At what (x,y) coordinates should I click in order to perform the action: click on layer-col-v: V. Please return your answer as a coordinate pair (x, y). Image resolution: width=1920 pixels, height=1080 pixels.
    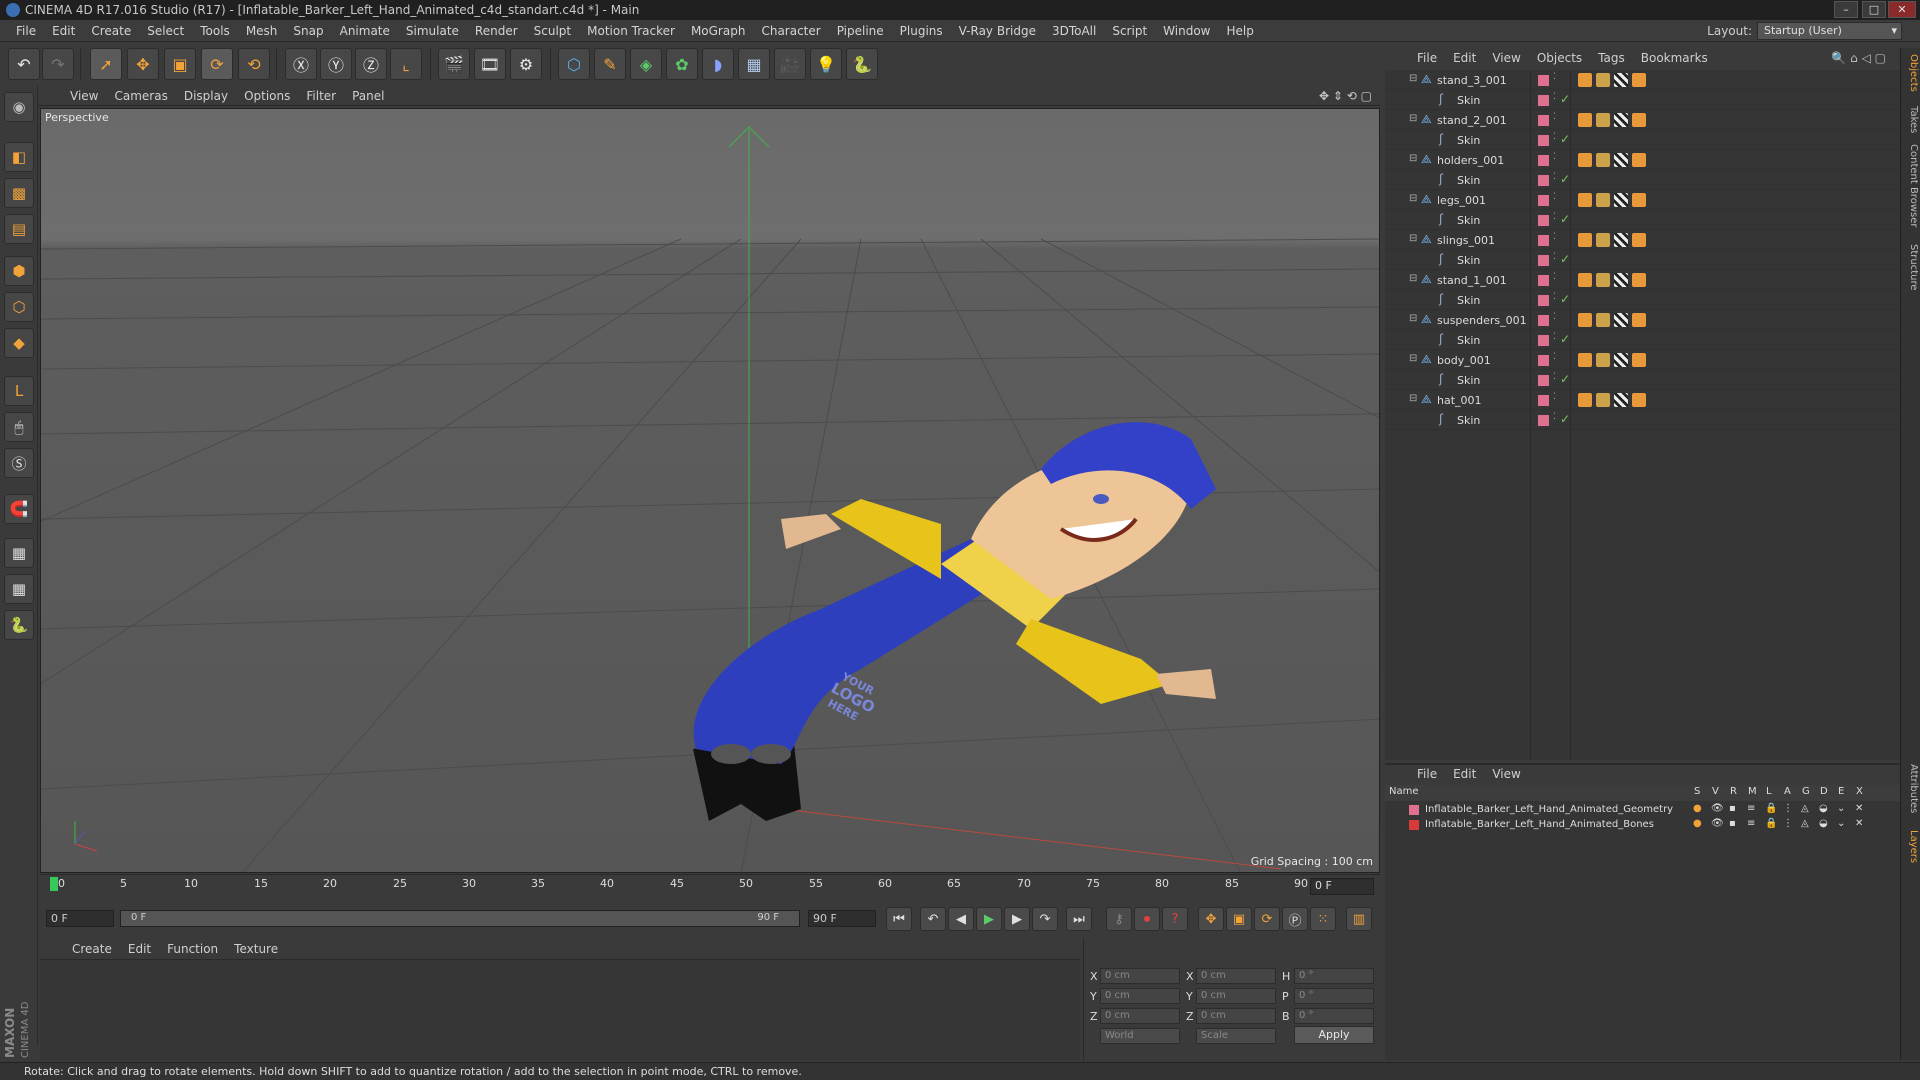
    Looking at the image, I should click on (1715, 791).